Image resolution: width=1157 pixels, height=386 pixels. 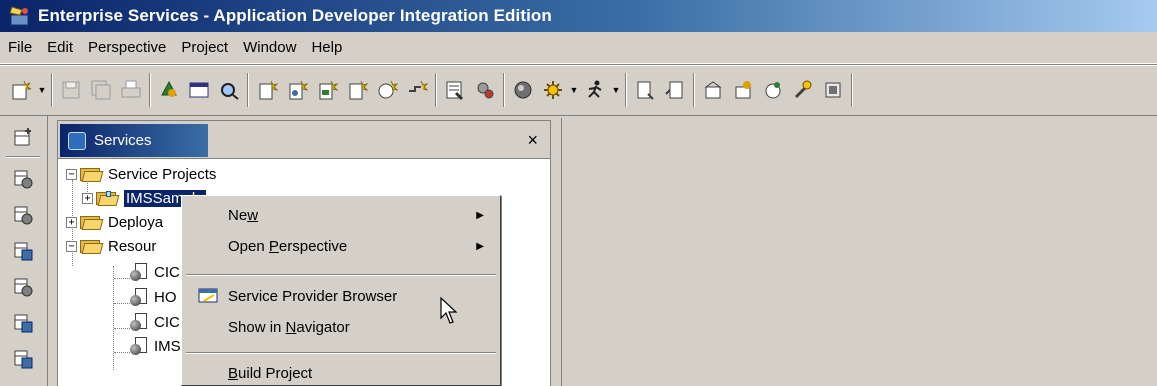 I want to click on deploy-4-icon, so click(x=803, y=90).